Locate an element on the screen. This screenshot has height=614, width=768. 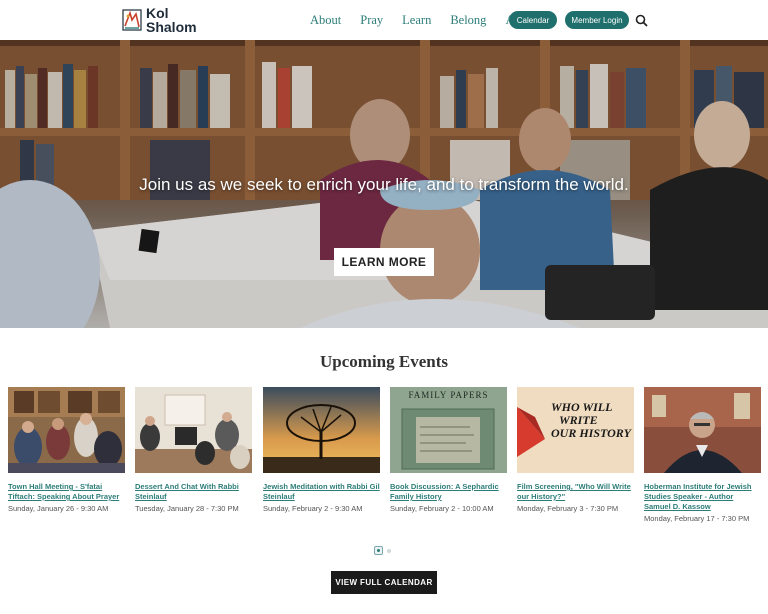
member-login-button: Member Login is located at coordinates (597, 20).